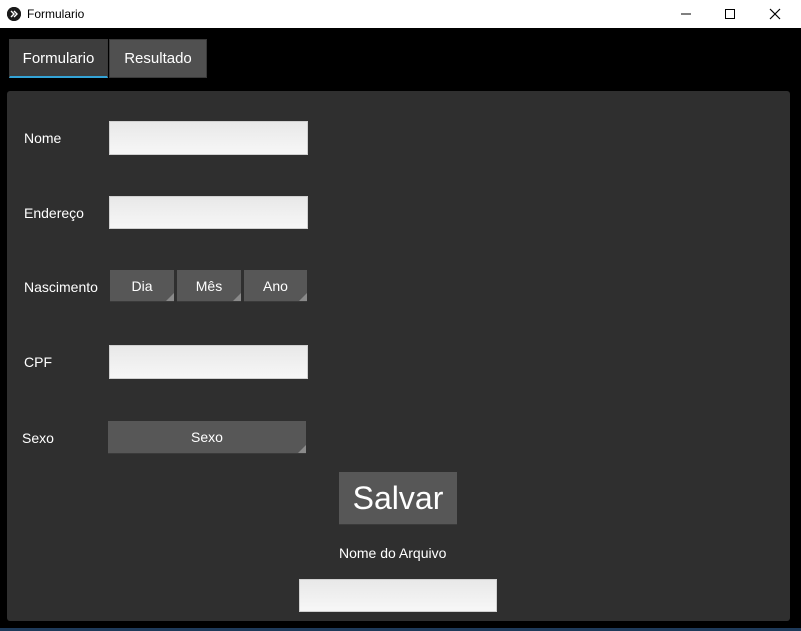 The width and height of the screenshot is (801, 631). Describe the element at coordinates (56, 14) in the screenshot. I see `window-title: Formulario` at that location.